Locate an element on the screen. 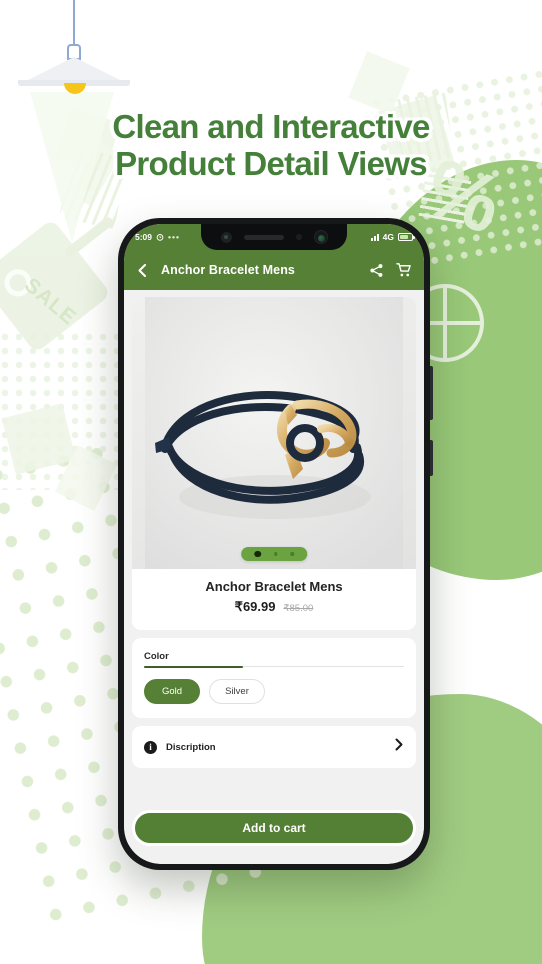 Image resolution: width=542 pixels, height=964 pixels. anchor-bracelet-image is located at coordinates (274, 433).